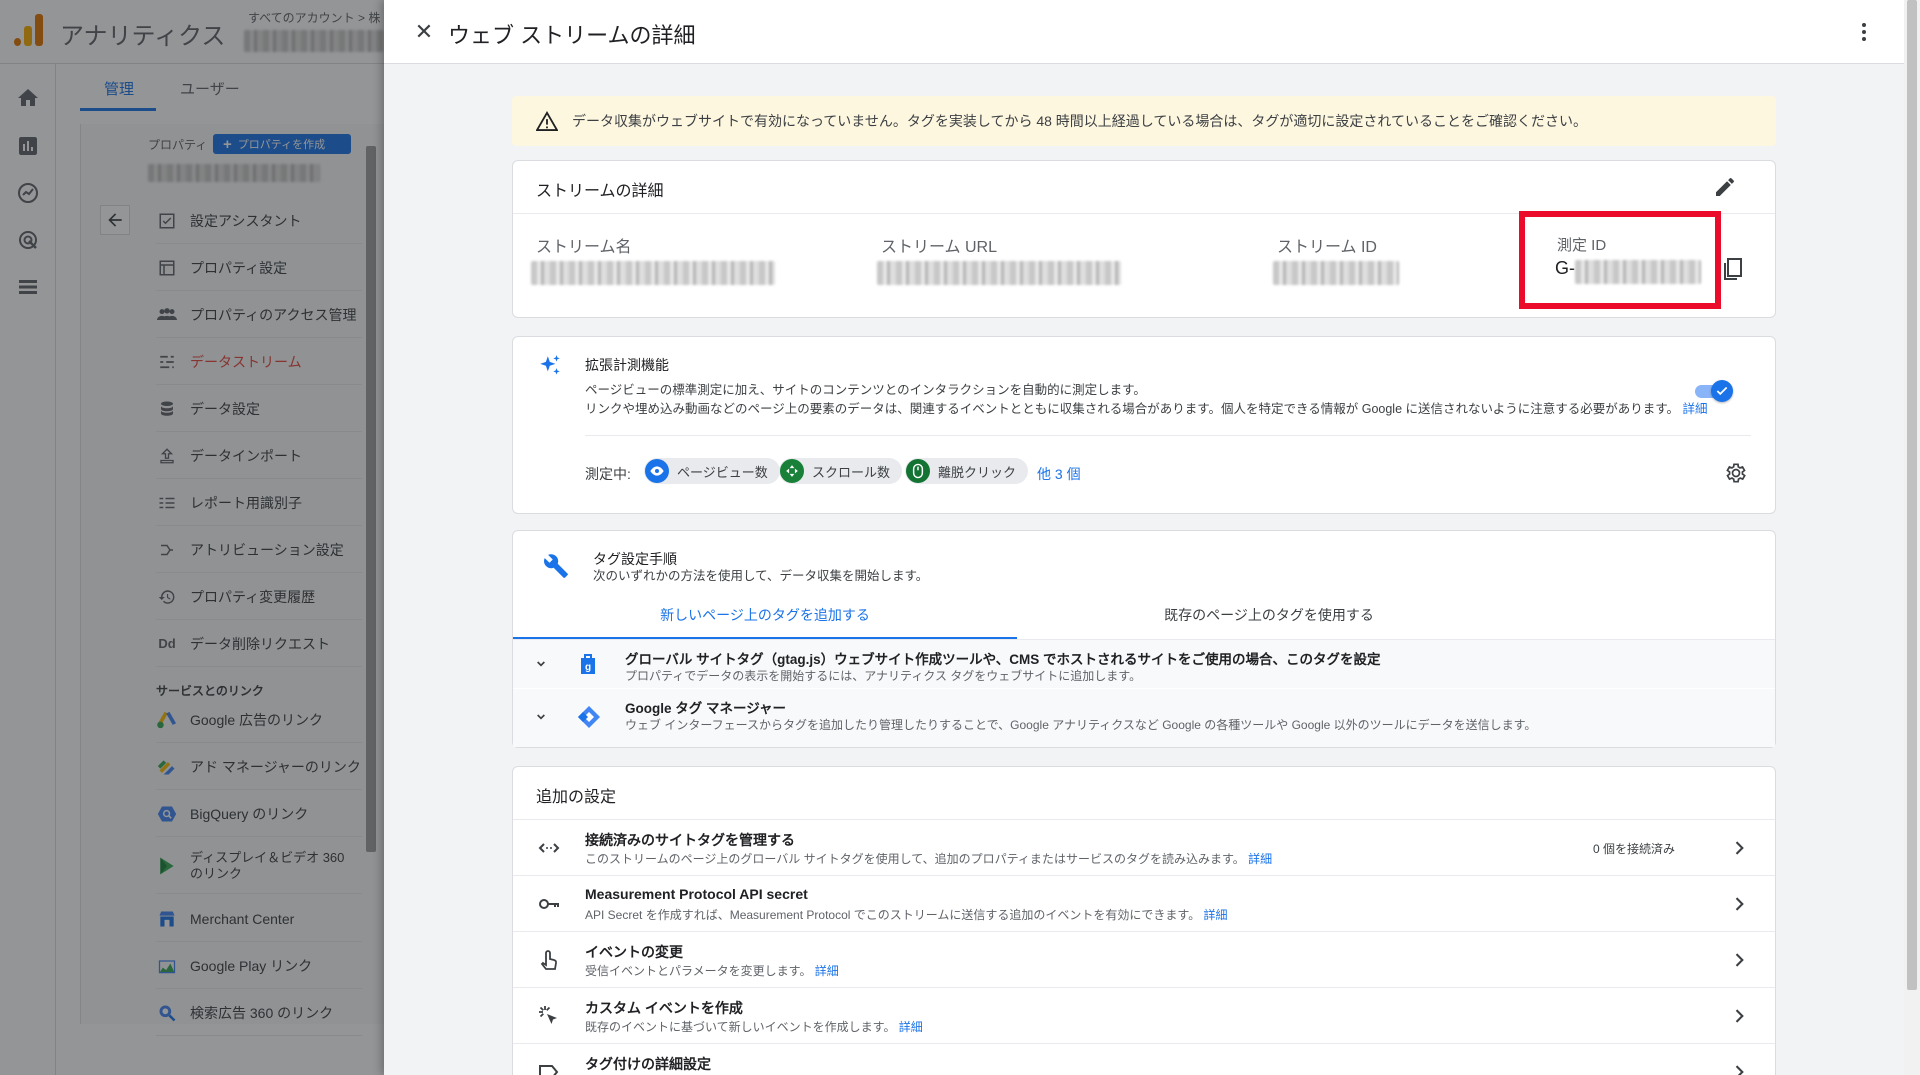 This screenshot has width=1920, height=1075. I want to click on chip-outbound-clicks: 離脱クリック, so click(967, 471).